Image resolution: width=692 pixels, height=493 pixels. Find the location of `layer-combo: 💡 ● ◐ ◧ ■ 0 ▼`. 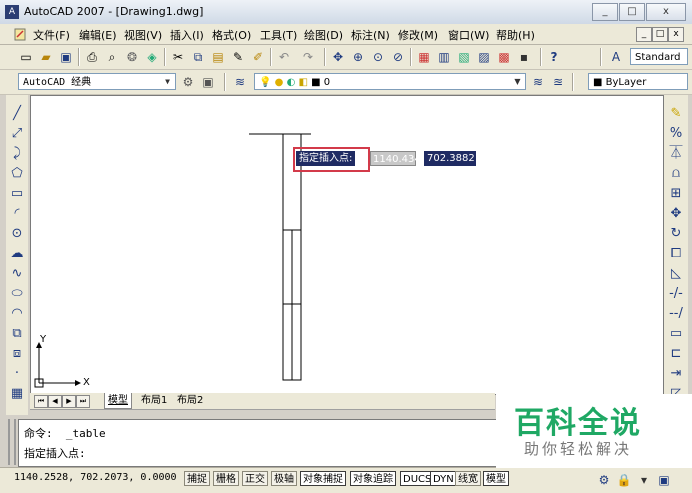

layer-combo: 💡 ● ◐ ◧ ■ 0 ▼ is located at coordinates (390, 81).